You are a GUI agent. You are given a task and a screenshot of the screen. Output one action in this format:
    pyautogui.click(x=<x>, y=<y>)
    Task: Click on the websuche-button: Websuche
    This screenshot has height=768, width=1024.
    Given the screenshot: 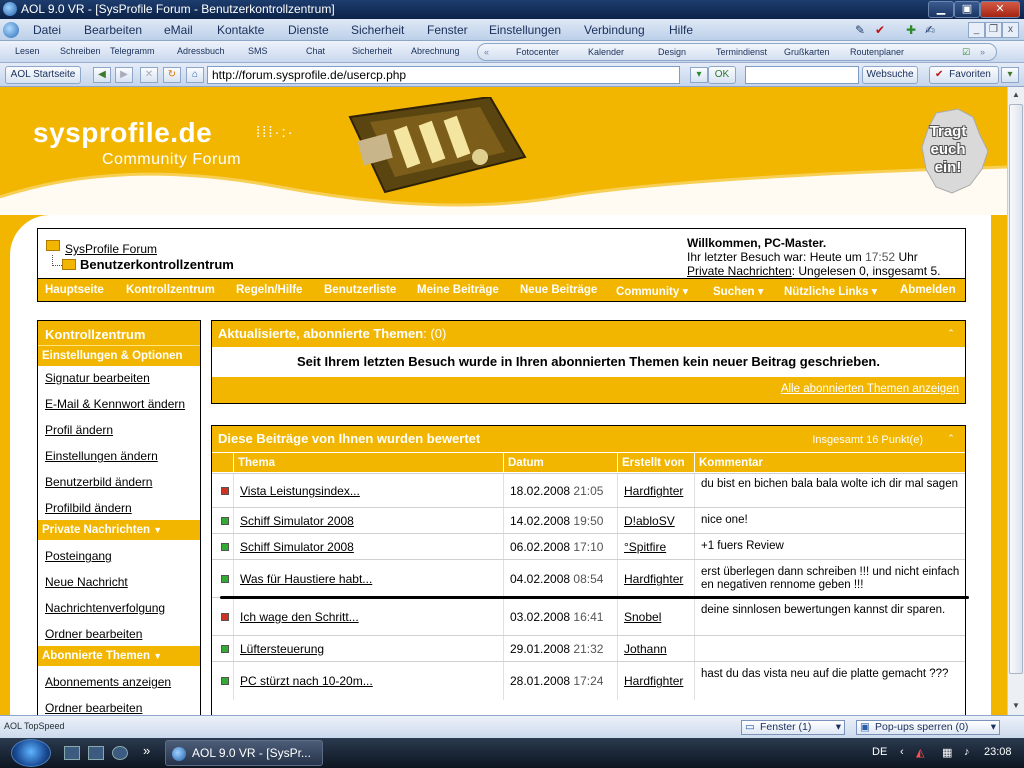 What is the action you would take?
    pyautogui.click(x=890, y=75)
    